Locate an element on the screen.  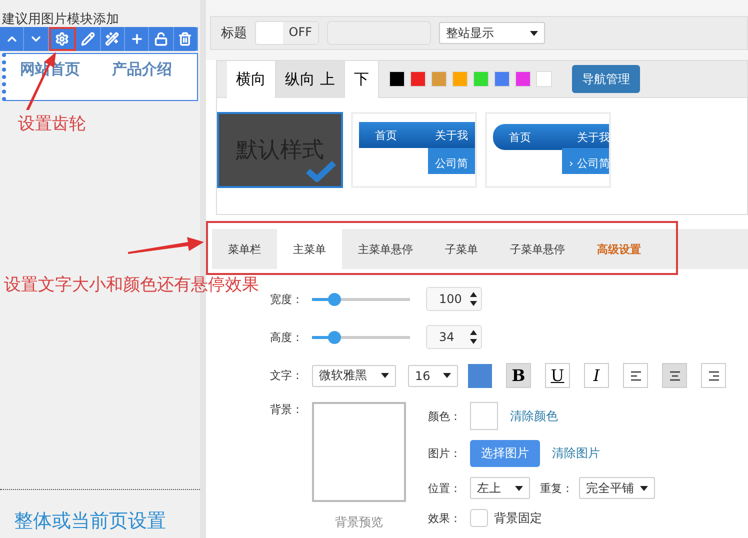
toggle-label: OFF is located at coordinates (300, 33).